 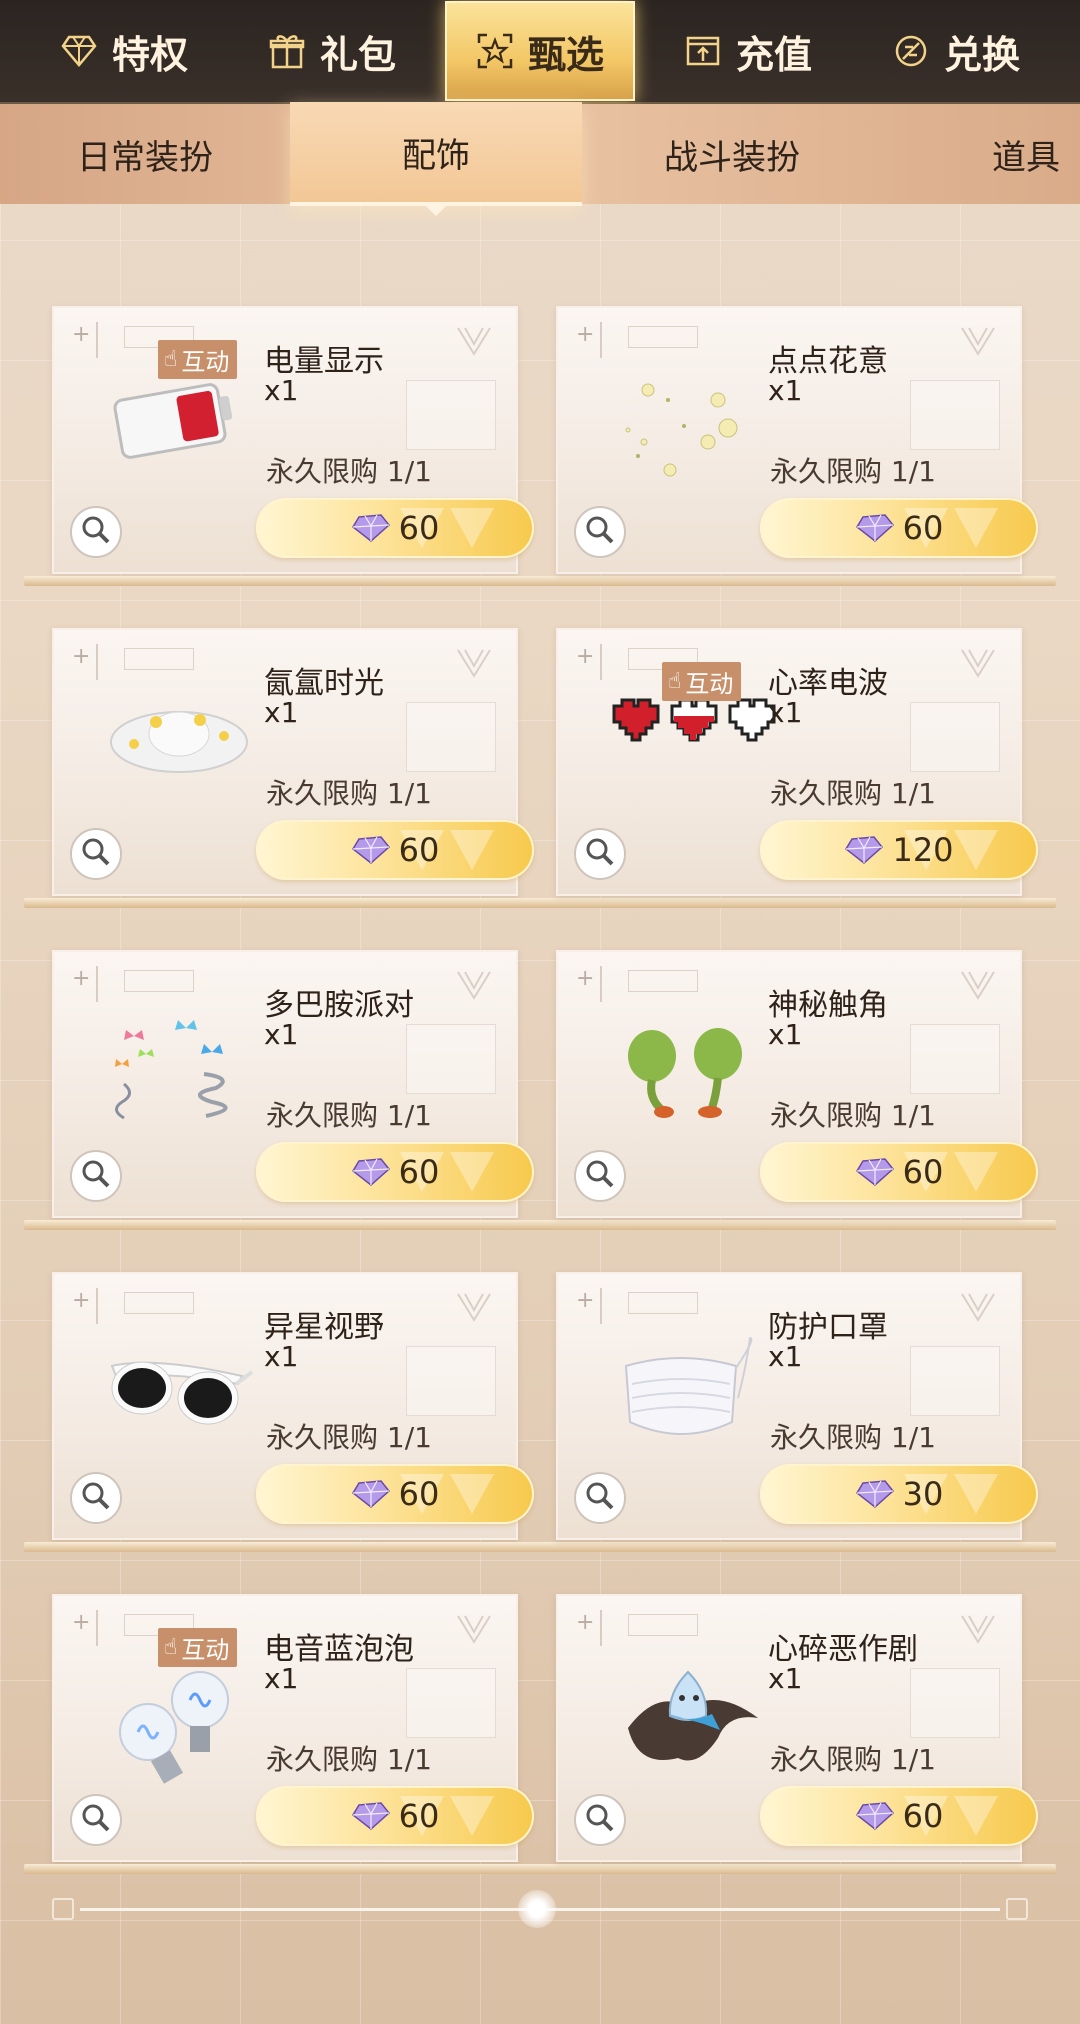 I want to click on butterfly-clips-icon, so click(x=179, y=1067).